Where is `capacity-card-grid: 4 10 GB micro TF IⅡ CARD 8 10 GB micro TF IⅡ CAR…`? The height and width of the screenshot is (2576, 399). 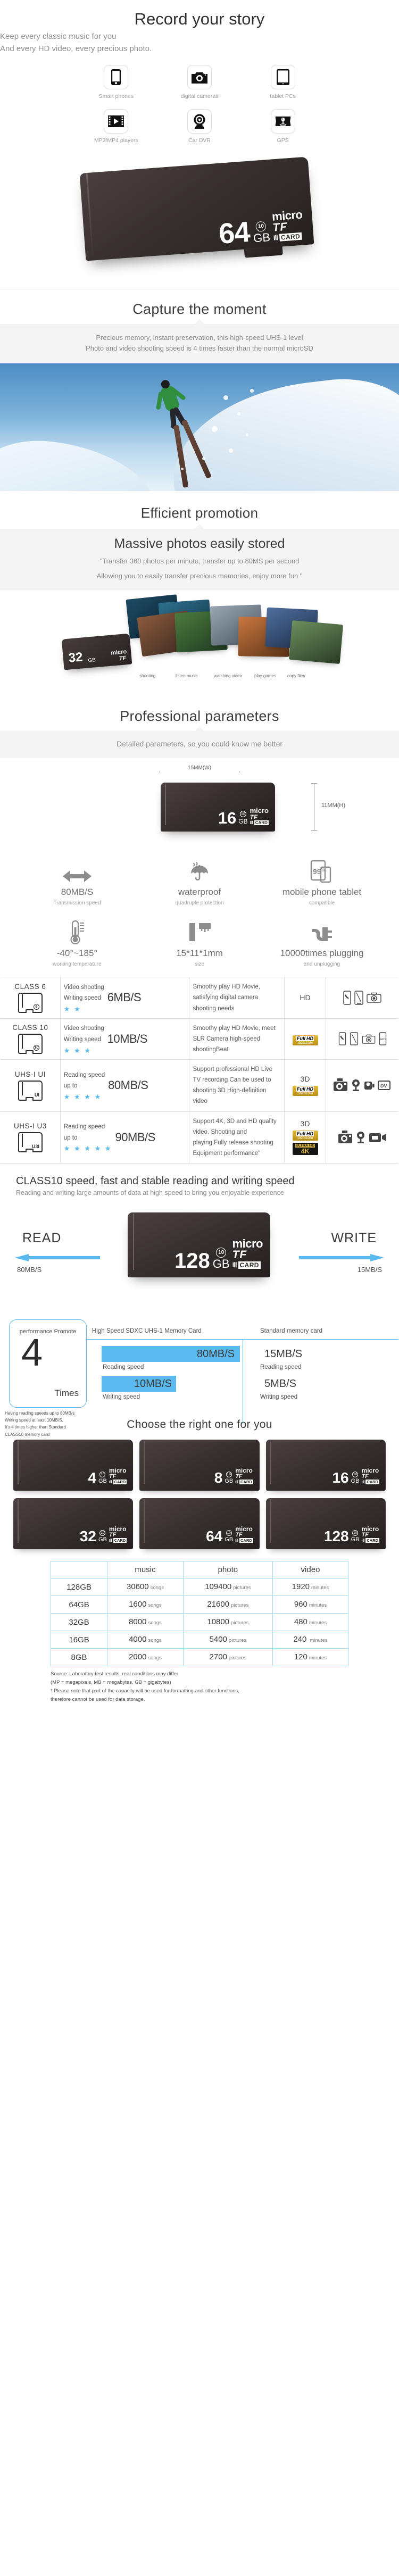
capacity-card-grid: 4 10 GB micro TF IⅡ CARD 8 10 GB micro TF IⅡ CAR… is located at coordinates (199, 1494).